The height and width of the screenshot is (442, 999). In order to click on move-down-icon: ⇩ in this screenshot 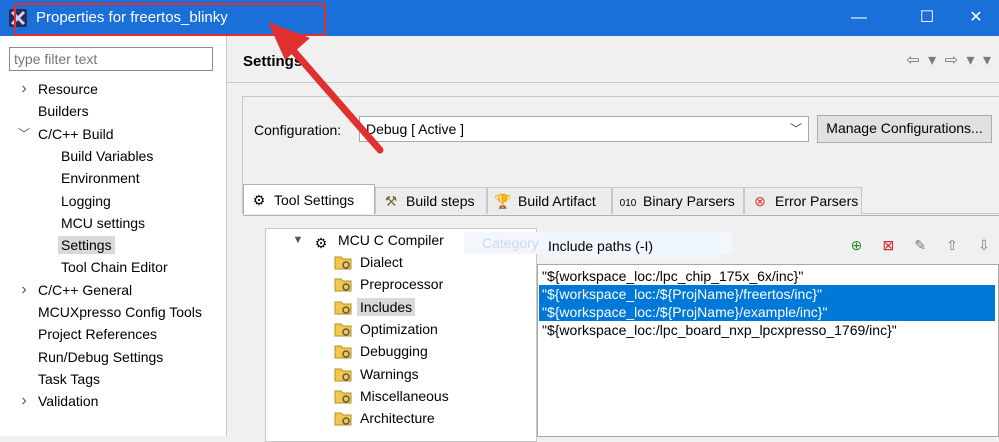, I will do `click(984, 245)`.